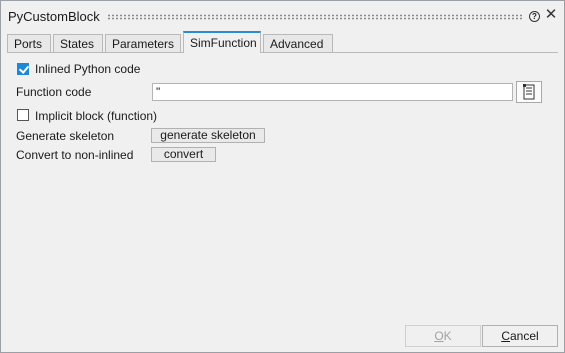 The height and width of the screenshot is (353, 565). Describe the element at coordinates (534, 16) in the screenshot. I see `help-icon: ?` at that location.